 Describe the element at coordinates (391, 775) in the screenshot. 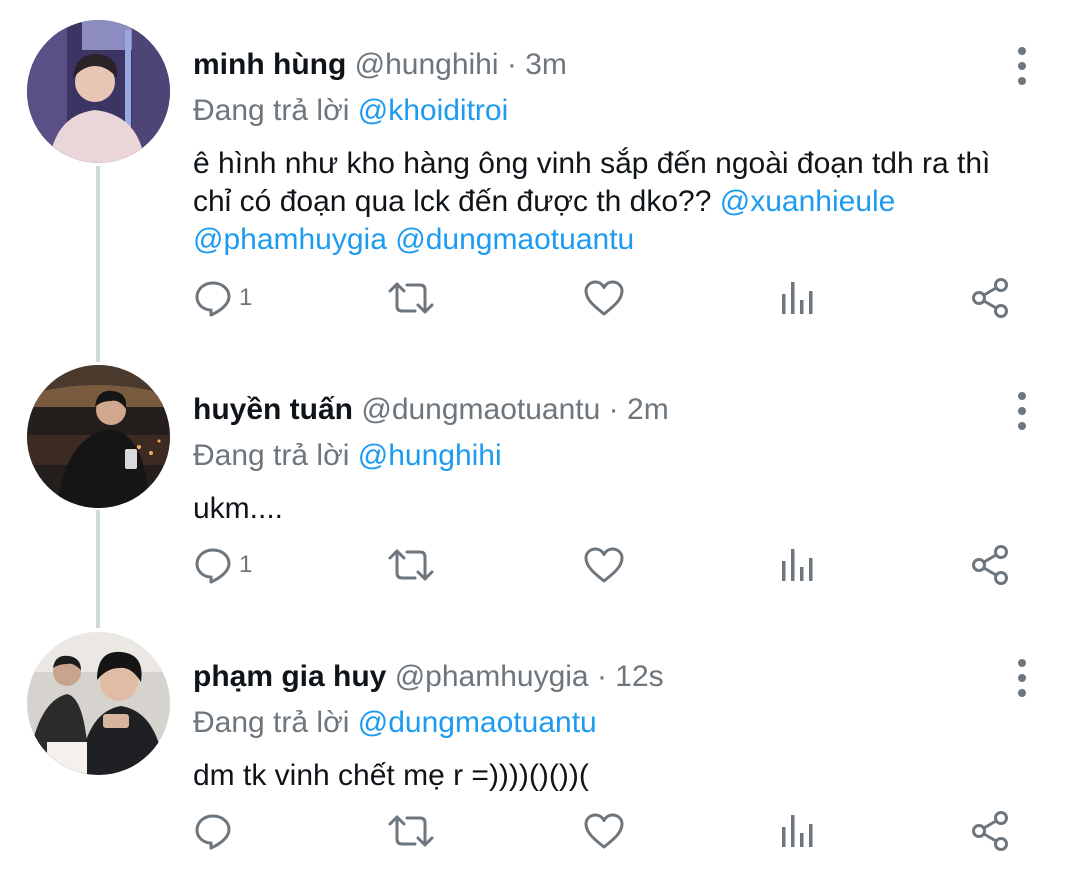

I see `tweet-body: dm tk vinh chết mẹ r =))))()())(` at that location.